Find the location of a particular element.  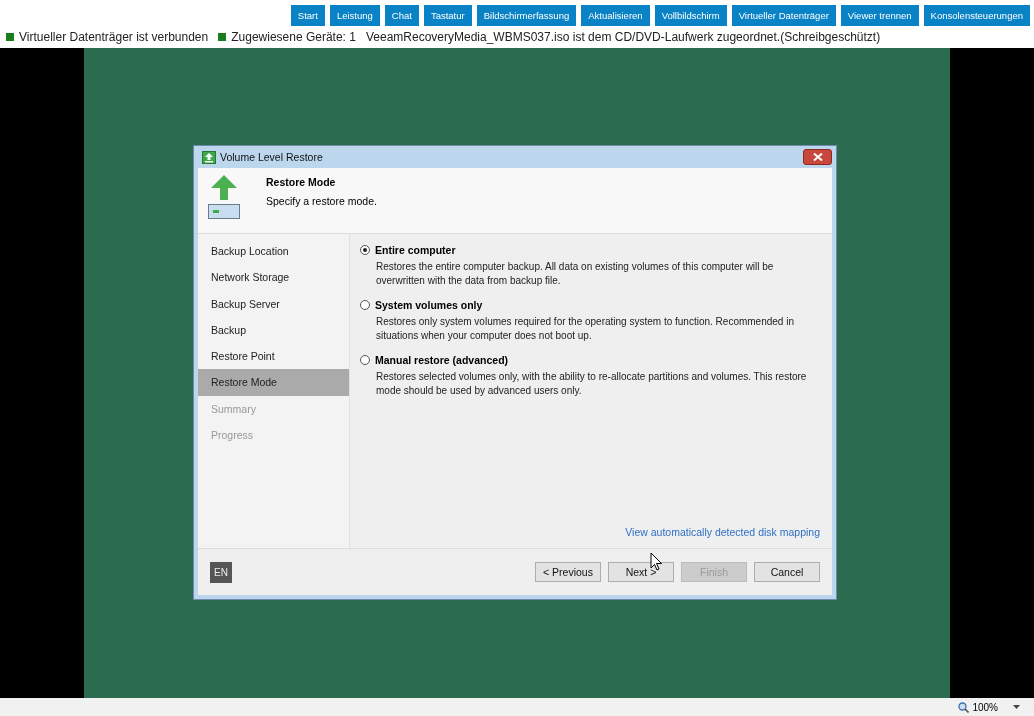

header-subtitle: Specify a restore mode. is located at coordinates (321, 201).